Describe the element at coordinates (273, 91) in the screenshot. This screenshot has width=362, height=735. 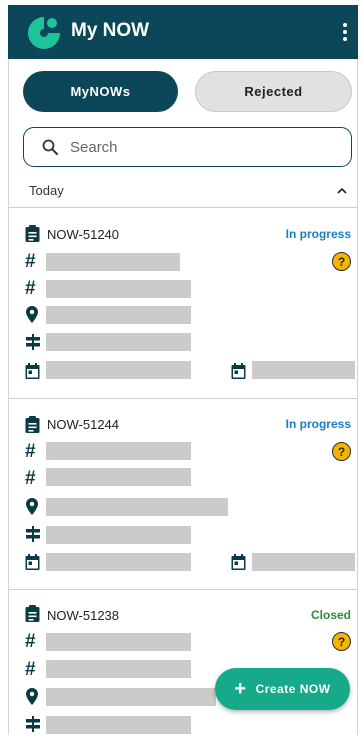
I see `tab-rejected: Rejected` at that location.